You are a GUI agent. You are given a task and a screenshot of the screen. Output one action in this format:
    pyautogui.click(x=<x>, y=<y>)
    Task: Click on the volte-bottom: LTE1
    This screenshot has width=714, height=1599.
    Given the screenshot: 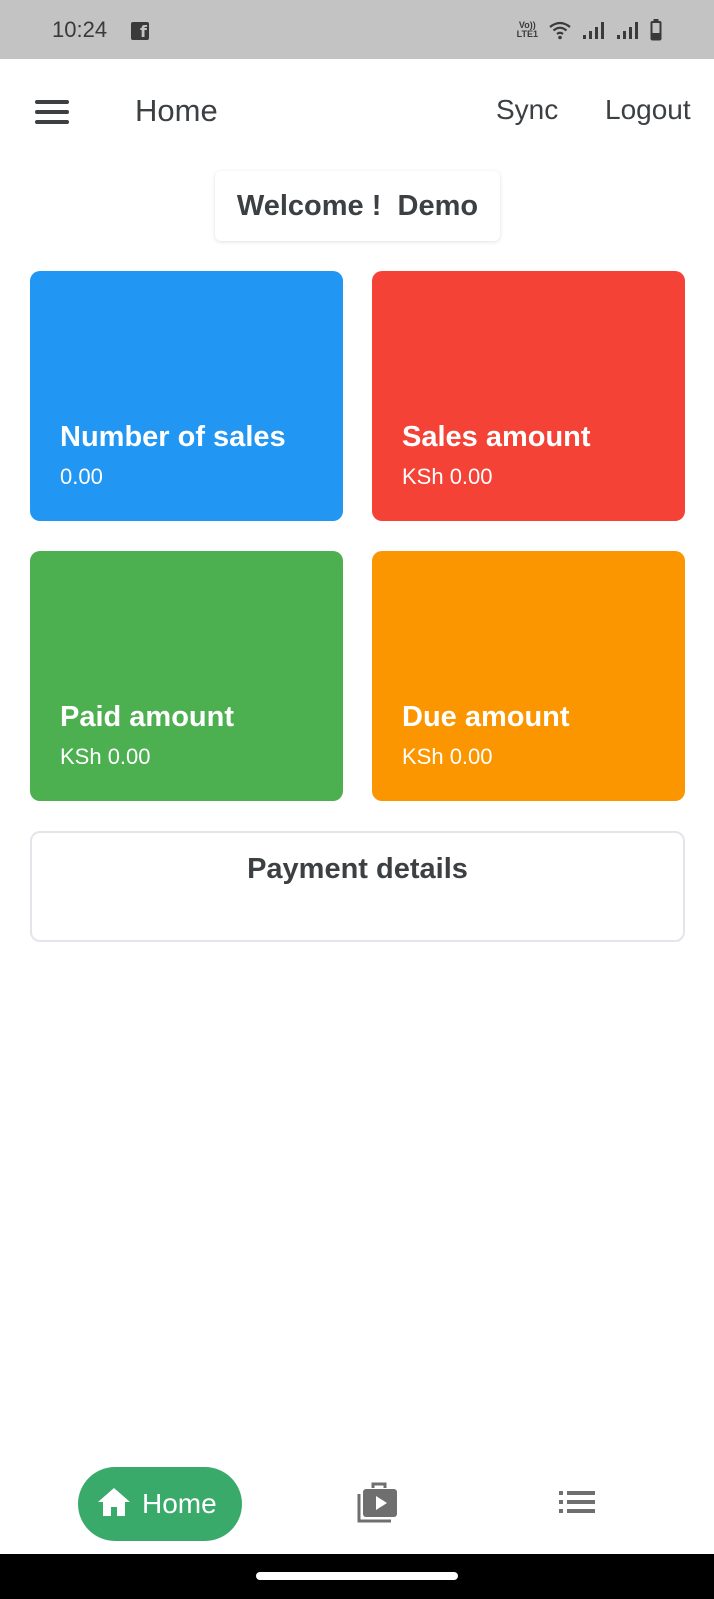 What is the action you would take?
    pyautogui.click(x=527, y=34)
    